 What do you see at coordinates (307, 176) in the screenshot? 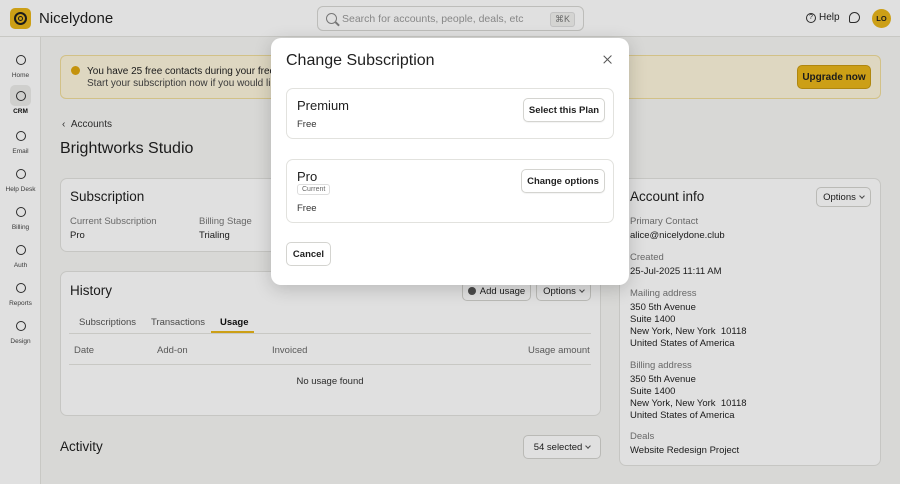
I see `plan-name: Pro` at bounding box center [307, 176].